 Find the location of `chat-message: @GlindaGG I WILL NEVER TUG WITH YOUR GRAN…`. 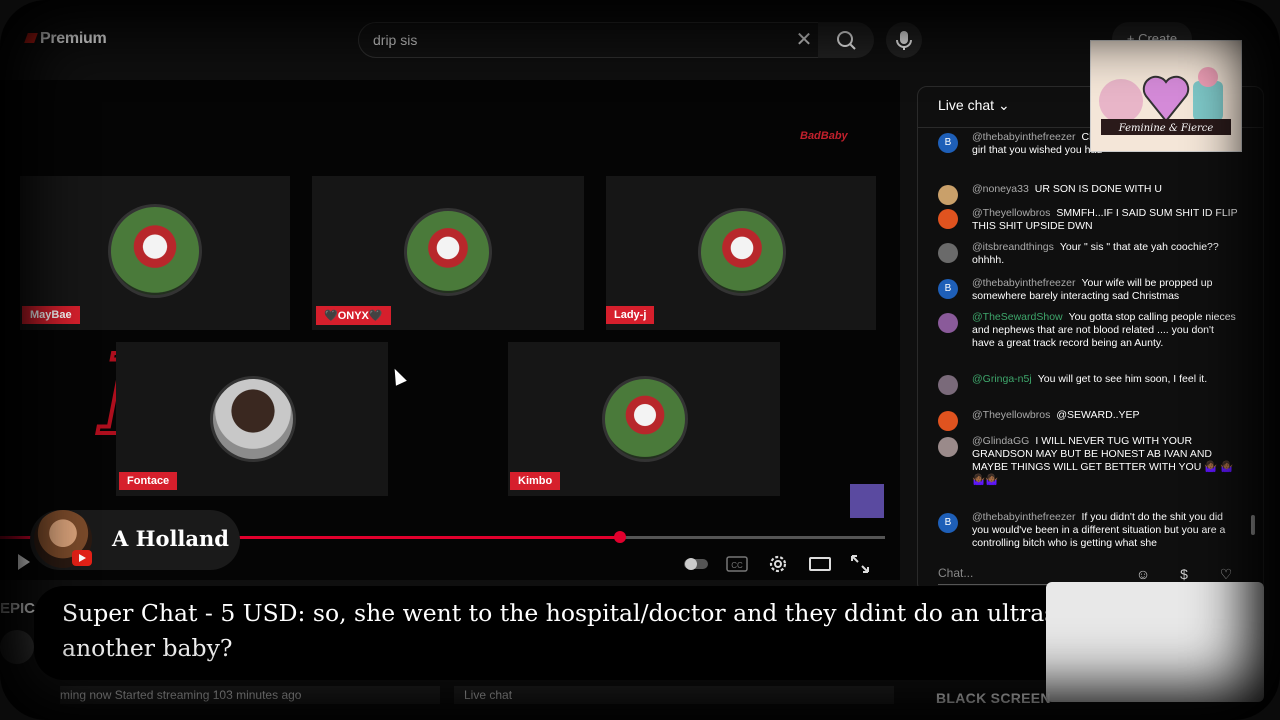

chat-message: @GlindaGG I WILL NEVER TUG WITH YOUR GRAN… is located at coordinates (1088, 461).